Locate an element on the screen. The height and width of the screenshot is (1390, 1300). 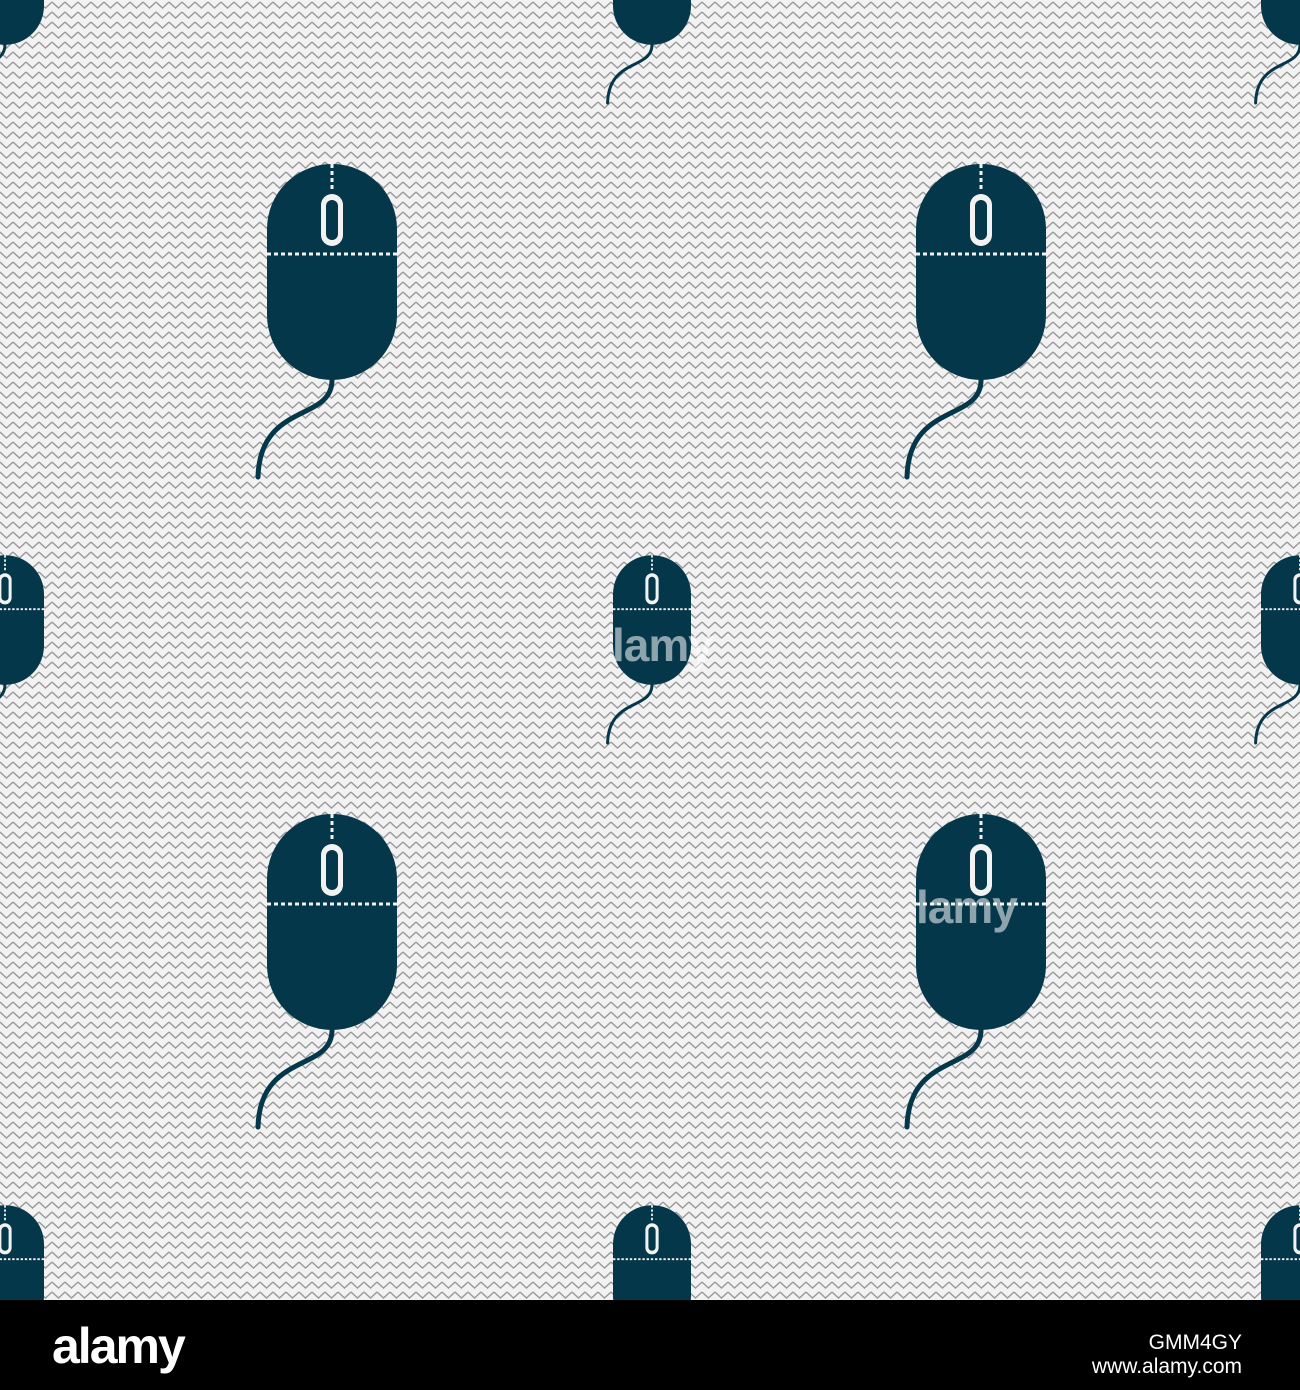
footer-bar: alamy GMM4GY www.alamy.com is located at coordinates (650, 1345).